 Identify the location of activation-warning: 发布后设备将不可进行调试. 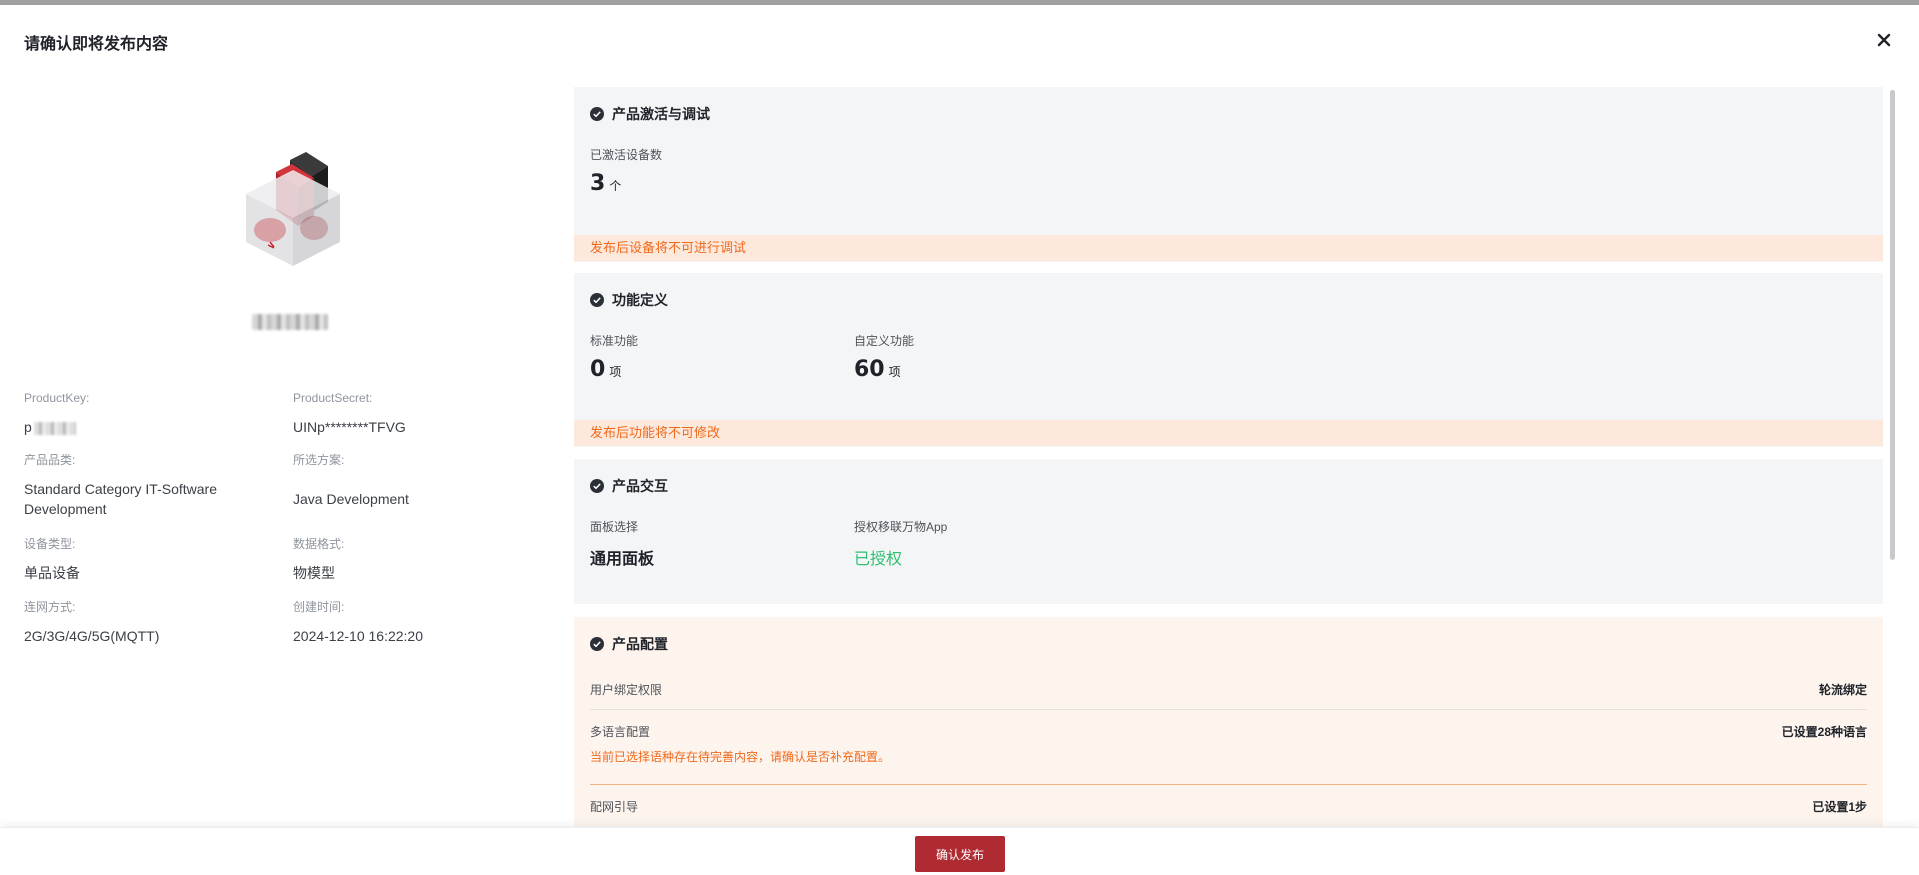
(1228, 248).